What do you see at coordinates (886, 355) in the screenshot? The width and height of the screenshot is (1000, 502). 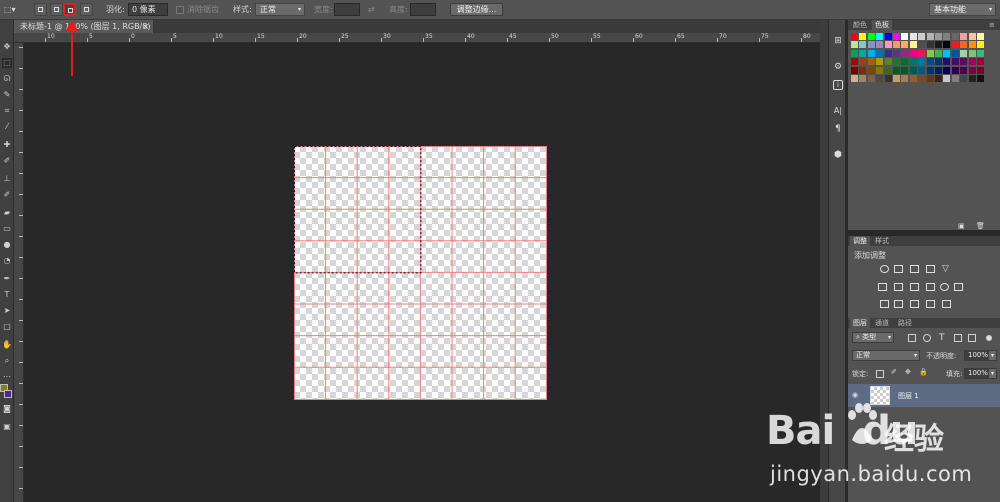 I see `blend-mode-select: 正常 ▾` at bounding box center [886, 355].